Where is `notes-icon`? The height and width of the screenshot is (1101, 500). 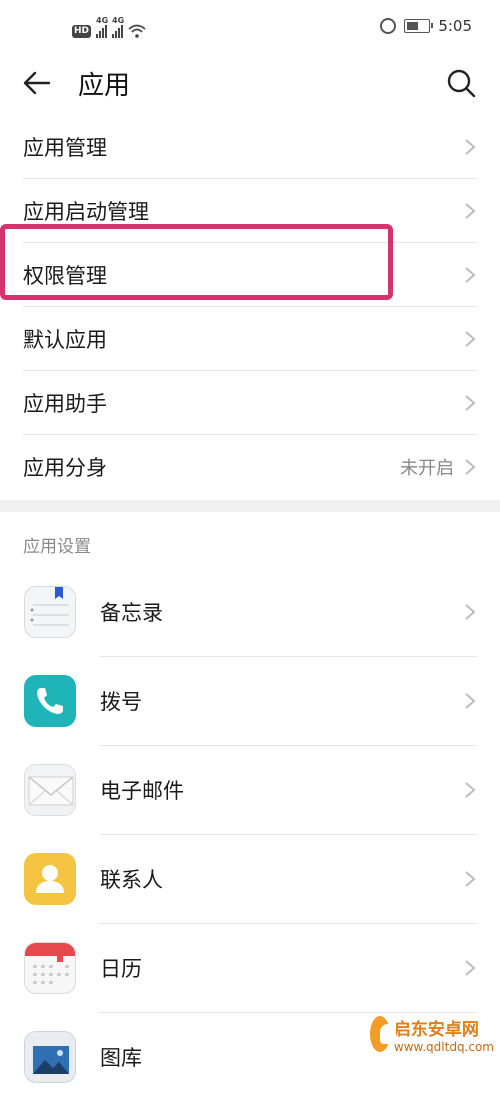
notes-icon is located at coordinates (50, 612).